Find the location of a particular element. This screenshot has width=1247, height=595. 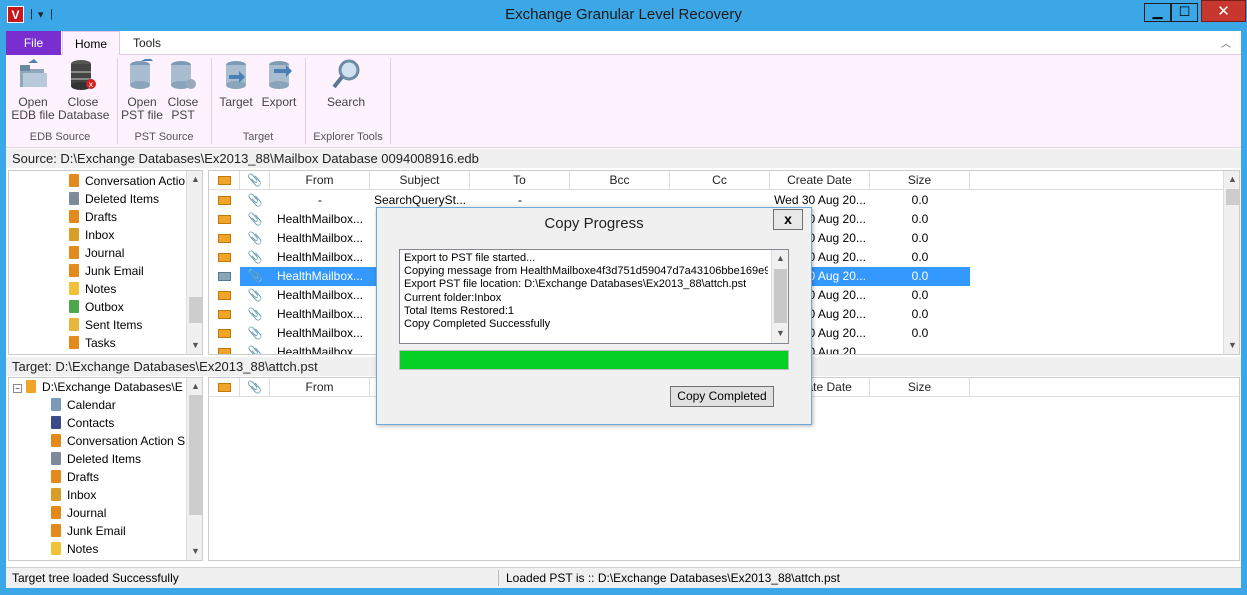

target-tree-label: Notes is located at coordinates (83, 549).